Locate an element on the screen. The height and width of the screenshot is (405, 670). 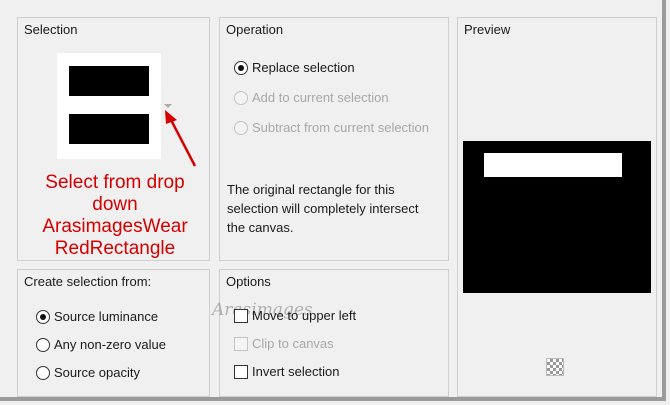
chevron-down-icon is located at coordinates (168, 106).